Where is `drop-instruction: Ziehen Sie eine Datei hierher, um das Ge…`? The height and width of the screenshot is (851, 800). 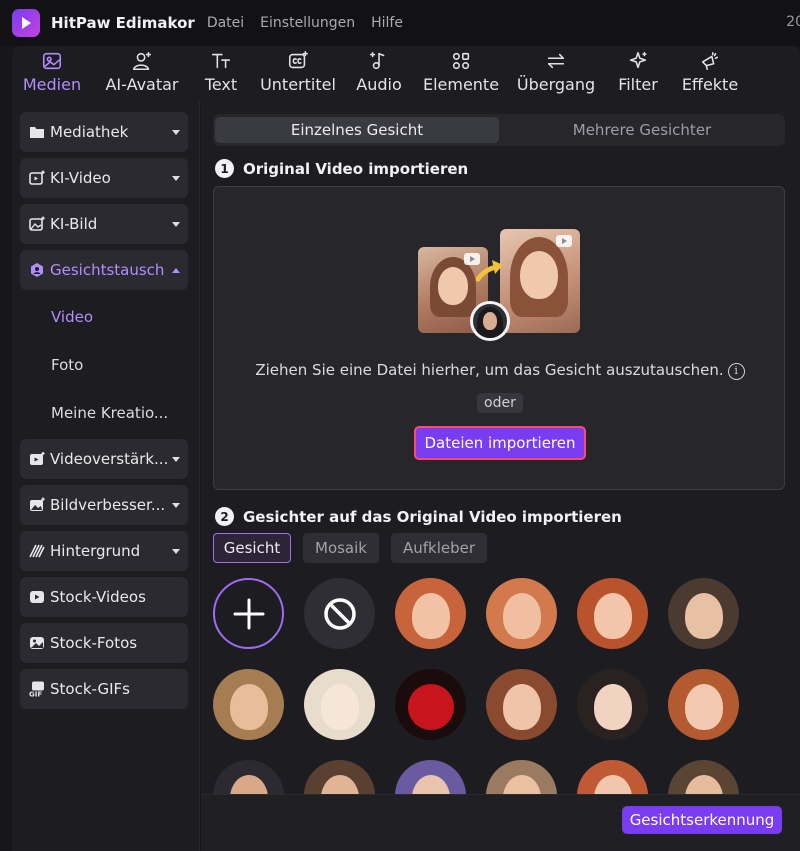 drop-instruction: Ziehen Sie eine Datei hierher, um das Ge… is located at coordinates (500, 370).